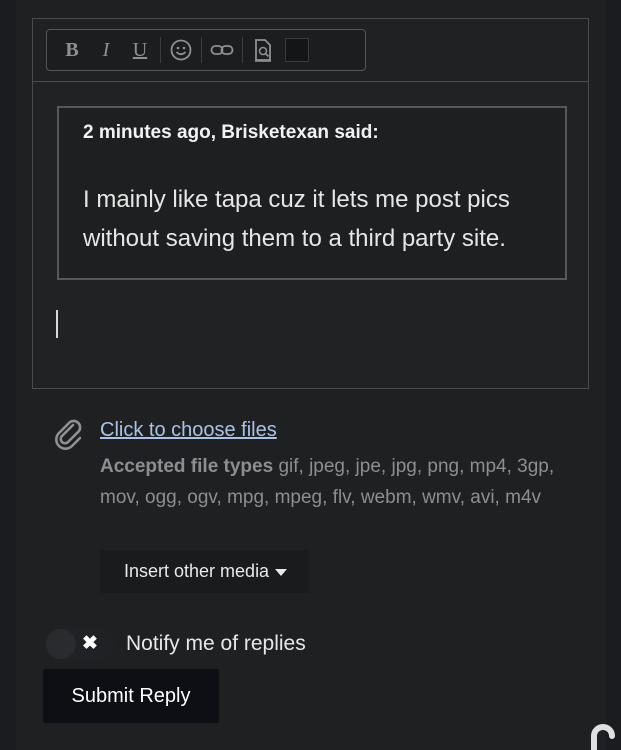 The width and height of the screenshot is (621, 750). What do you see at coordinates (80, 644) in the screenshot?
I see `notify-toggle: ✖` at bounding box center [80, 644].